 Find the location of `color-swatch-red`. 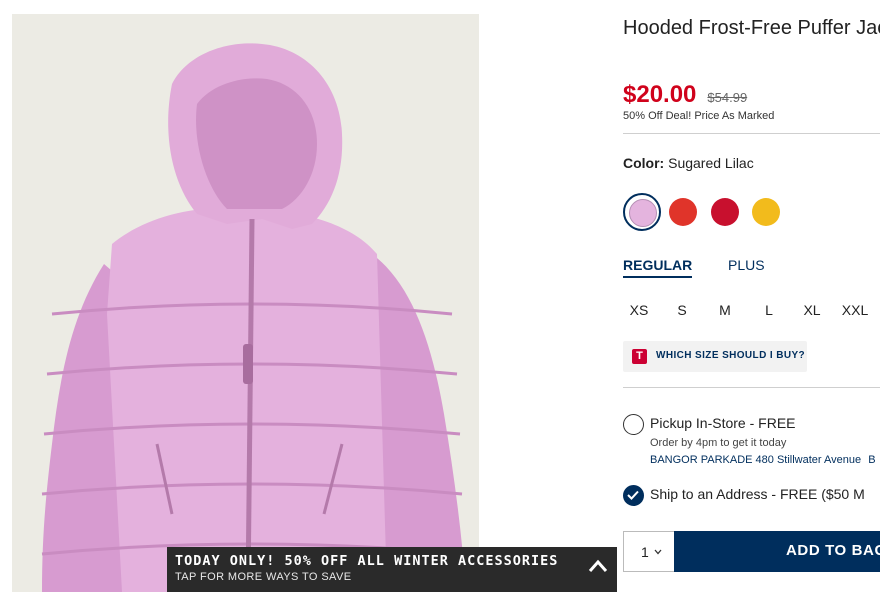

color-swatch-red is located at coordinates (683, 212).